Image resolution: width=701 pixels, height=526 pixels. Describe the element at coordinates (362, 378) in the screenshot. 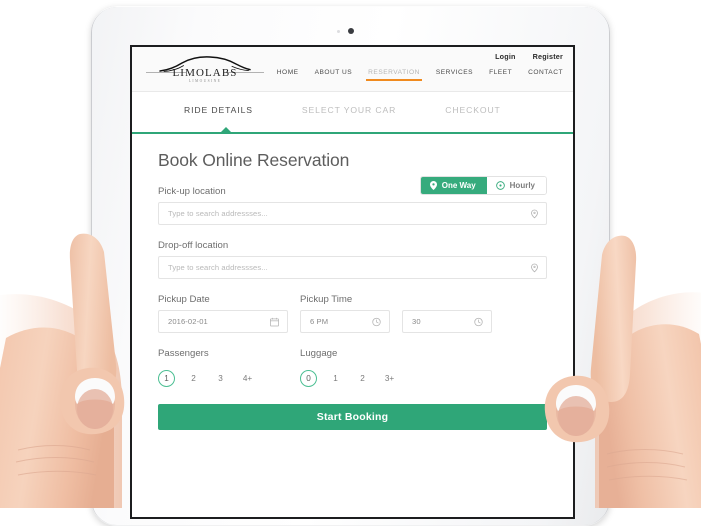

I see `luggage-option-2: 2` at that location.